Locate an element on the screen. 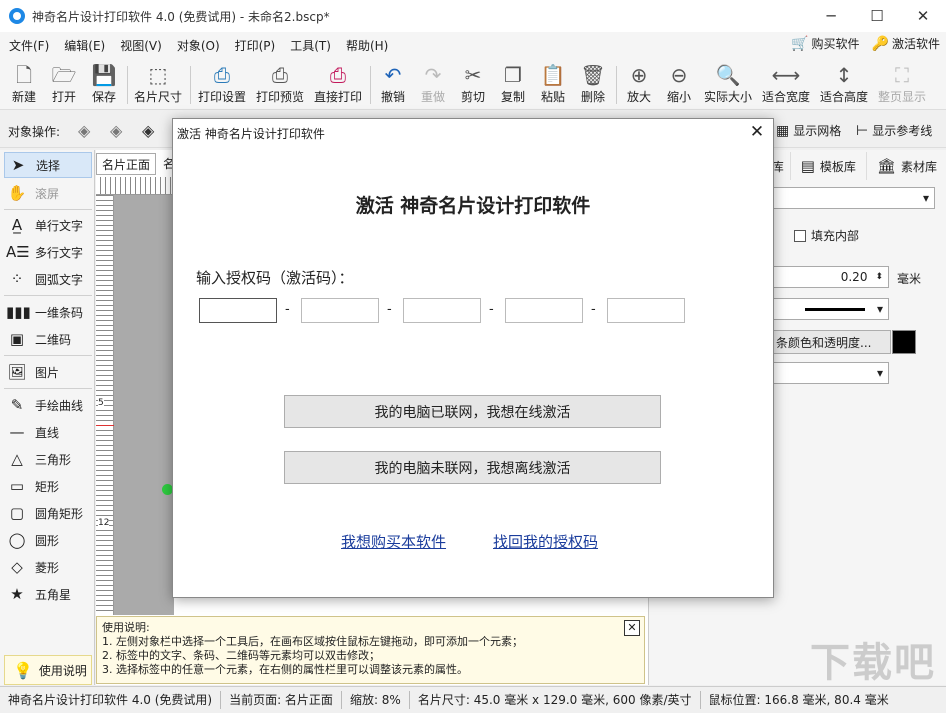 This screenshot has width=946, height=713. zoom-out-button: ⊖ 缩小 is located at coordinates (679, 85).